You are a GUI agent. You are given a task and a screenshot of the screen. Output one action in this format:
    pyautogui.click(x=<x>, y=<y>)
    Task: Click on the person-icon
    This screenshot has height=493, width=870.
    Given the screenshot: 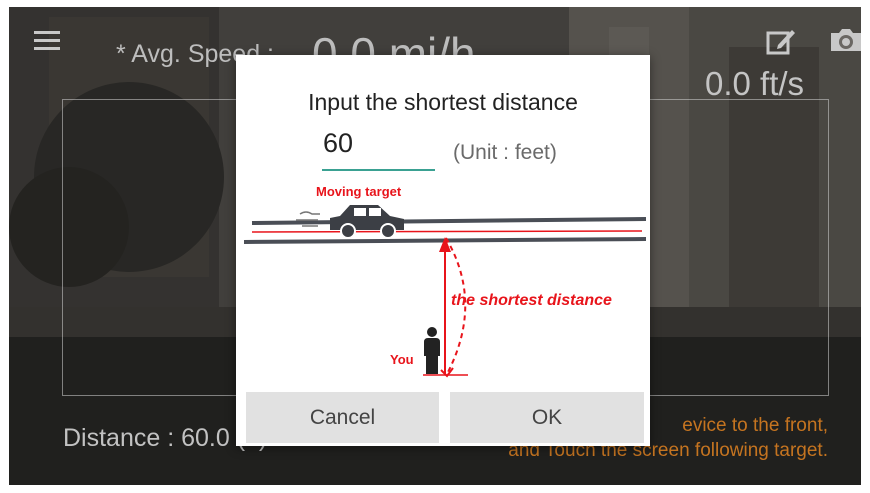 What is the action you would take?
    pyautogui.click(x=432, y=350)
    